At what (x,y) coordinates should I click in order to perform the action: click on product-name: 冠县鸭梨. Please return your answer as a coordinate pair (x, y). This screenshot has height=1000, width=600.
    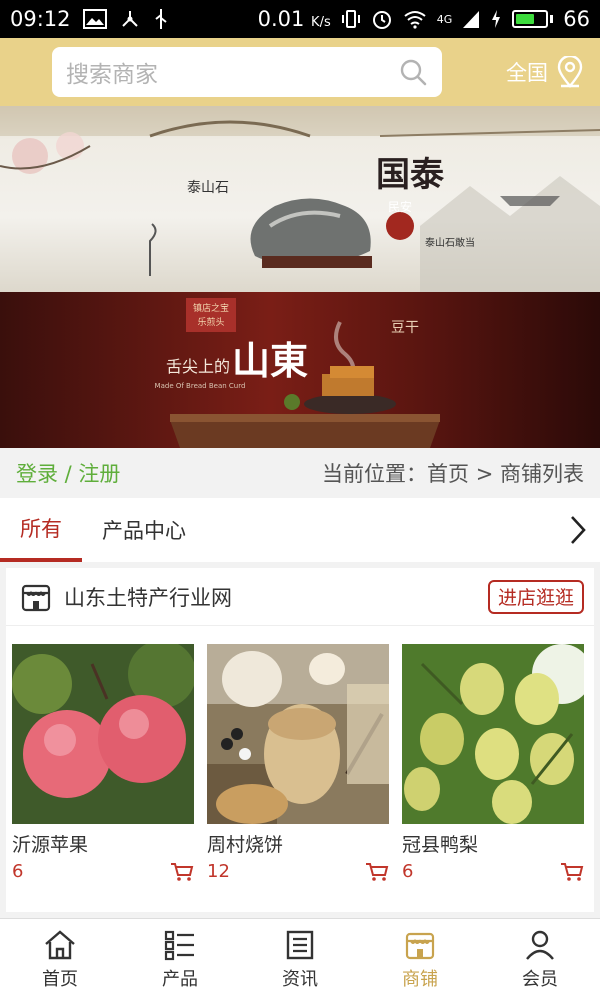
    Looking at the image, I should click on (493, 843).